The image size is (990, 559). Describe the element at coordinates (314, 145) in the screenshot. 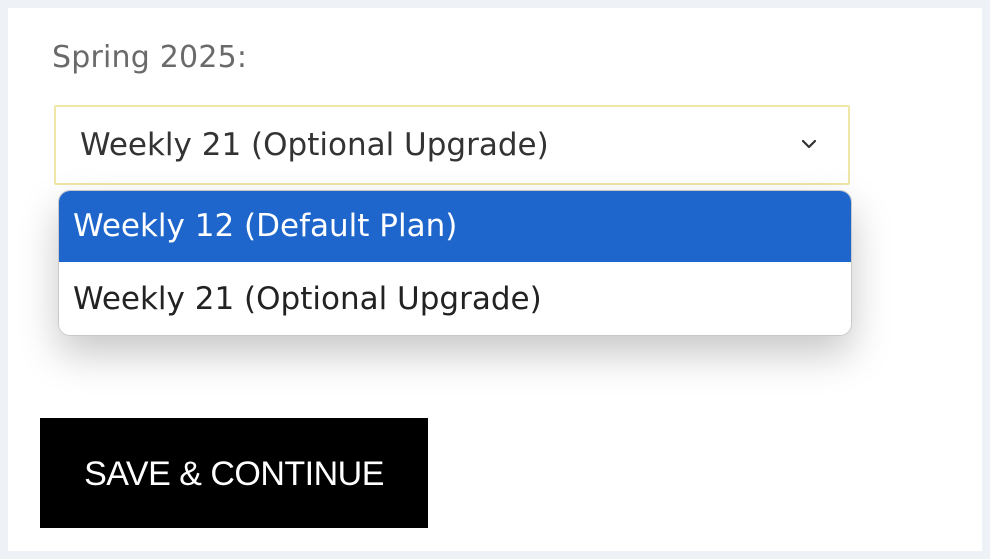

I see `select-current-value: Weekly 21 (Optional Upgrade)` at that location.